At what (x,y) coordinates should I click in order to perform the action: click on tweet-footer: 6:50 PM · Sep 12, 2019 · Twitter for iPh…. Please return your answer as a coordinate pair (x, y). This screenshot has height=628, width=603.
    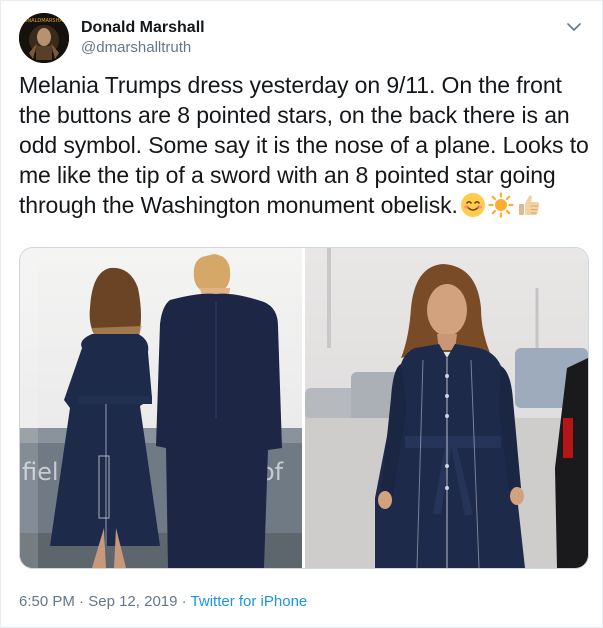
    Looking at the image, I should click on (163, 602).